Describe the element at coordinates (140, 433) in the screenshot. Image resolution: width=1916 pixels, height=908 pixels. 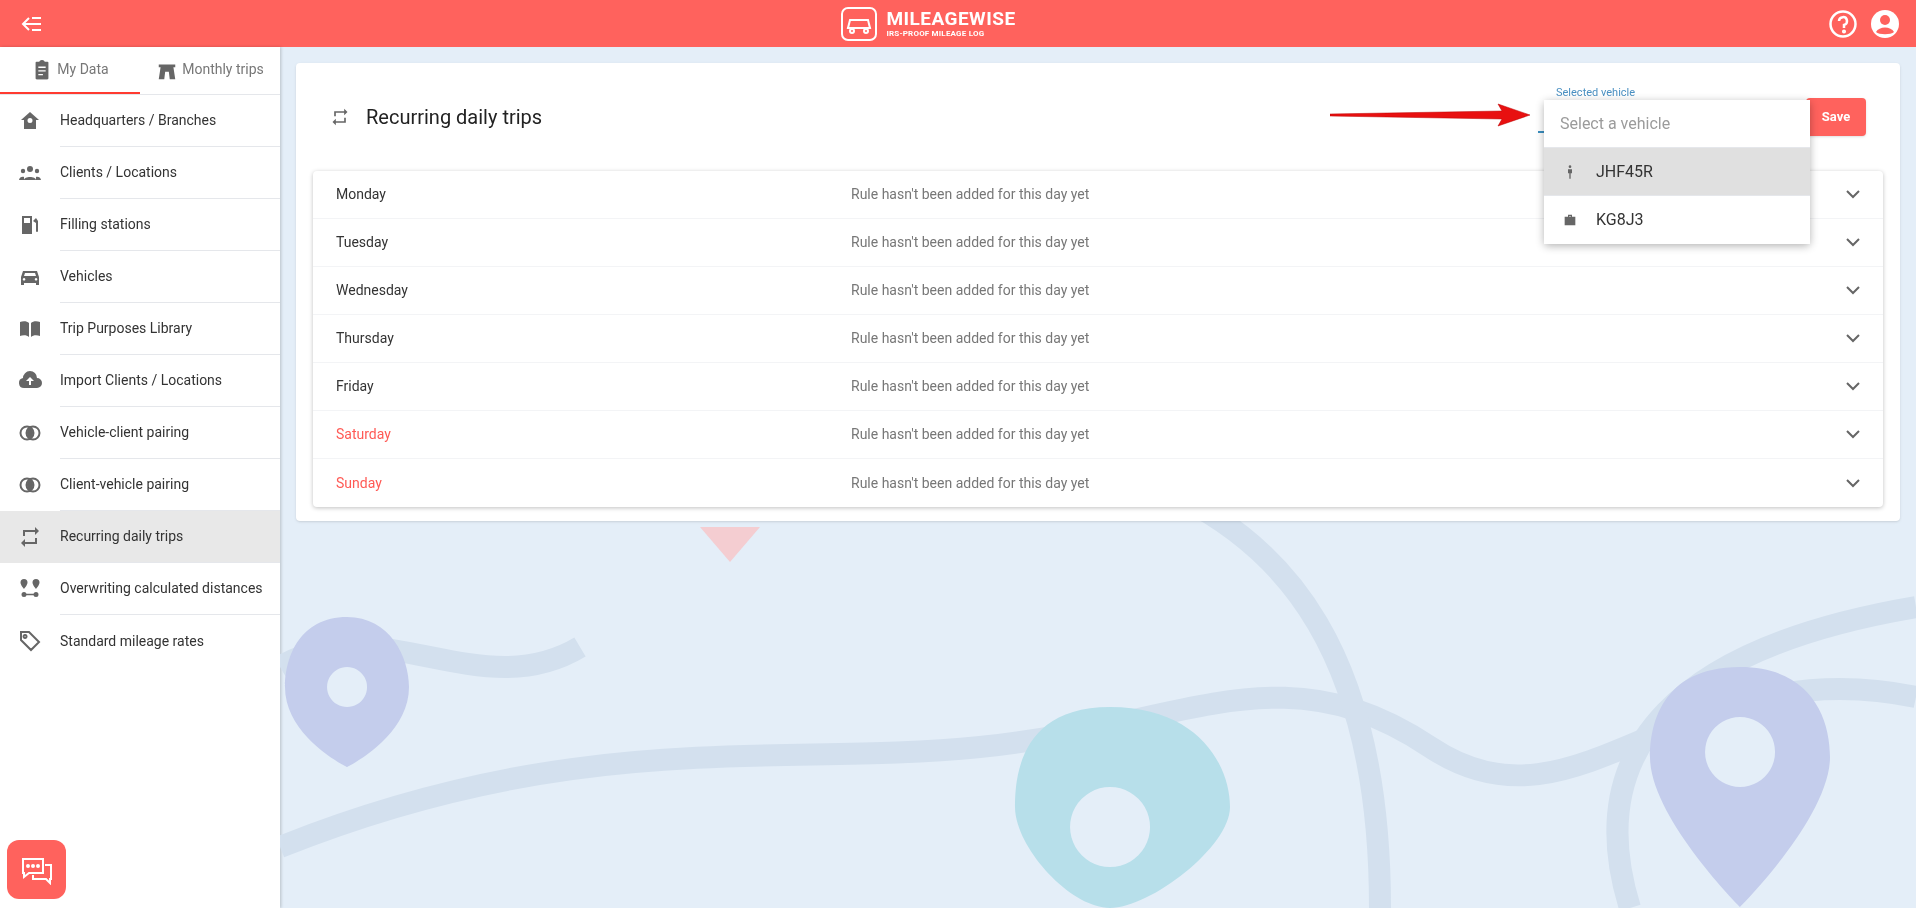
I see `sidebar-item: Vehicle-client pairing` at that location.